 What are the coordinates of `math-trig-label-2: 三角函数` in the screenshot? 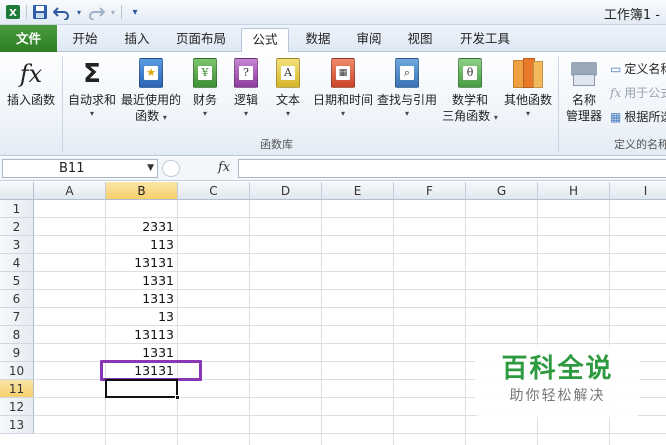 It's located at (466, 116).